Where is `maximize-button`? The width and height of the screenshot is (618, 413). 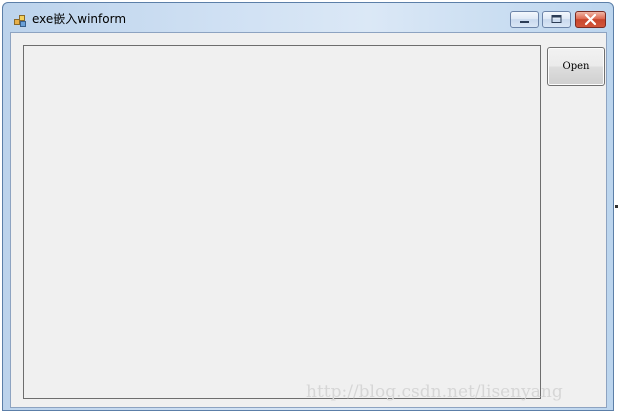
maximize-button is located at coordinates (556, 19).